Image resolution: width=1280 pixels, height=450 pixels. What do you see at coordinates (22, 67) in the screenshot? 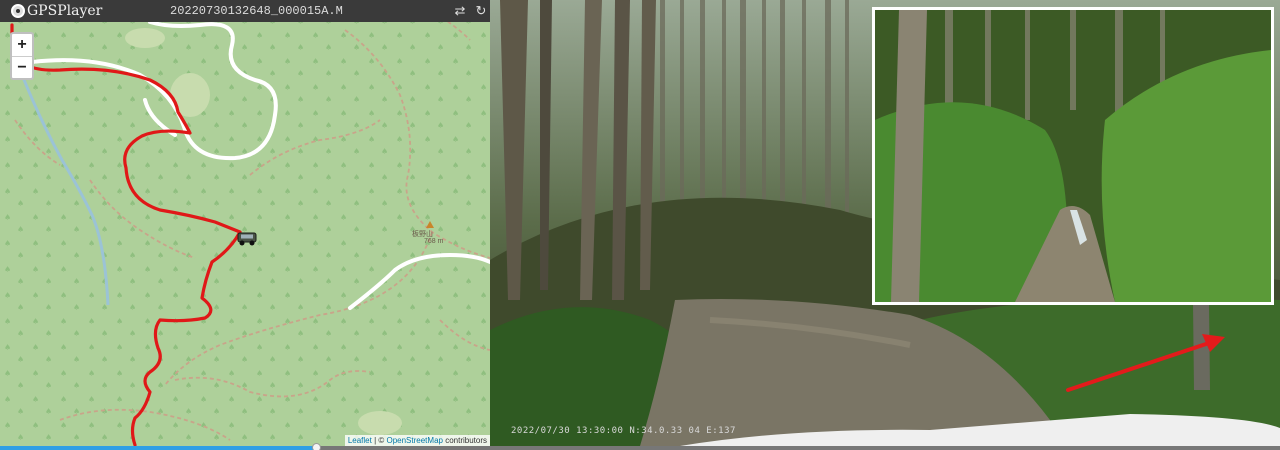
I see `zoom-out-button: −` at bounding box center [22, 67].